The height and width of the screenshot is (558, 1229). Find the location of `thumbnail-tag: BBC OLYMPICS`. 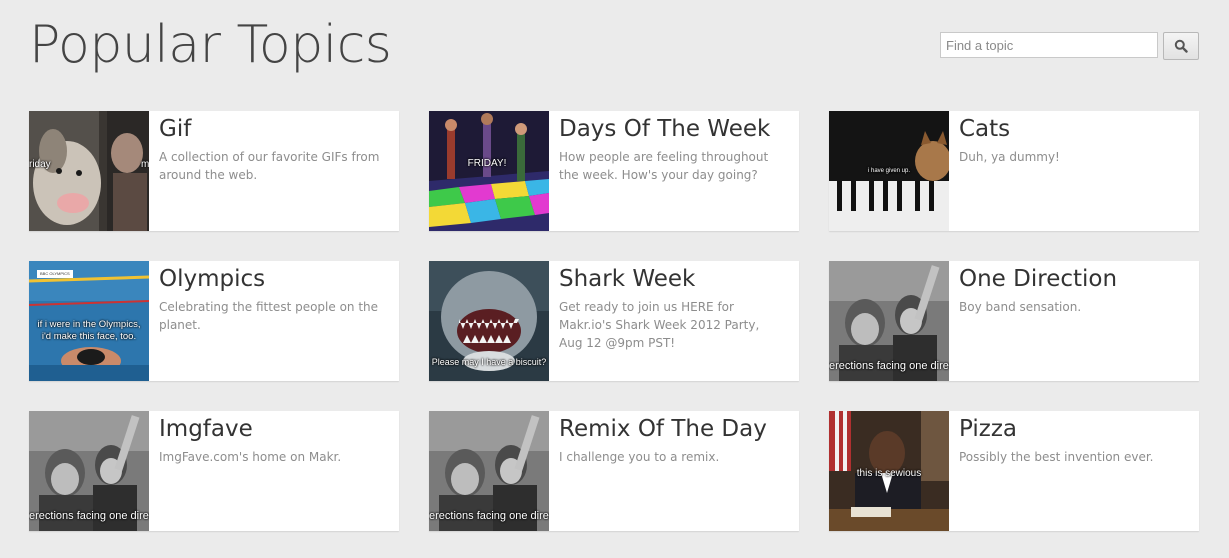

thumbnail-tag: BBC OLYMPICS is located at coordinates (55, 274).